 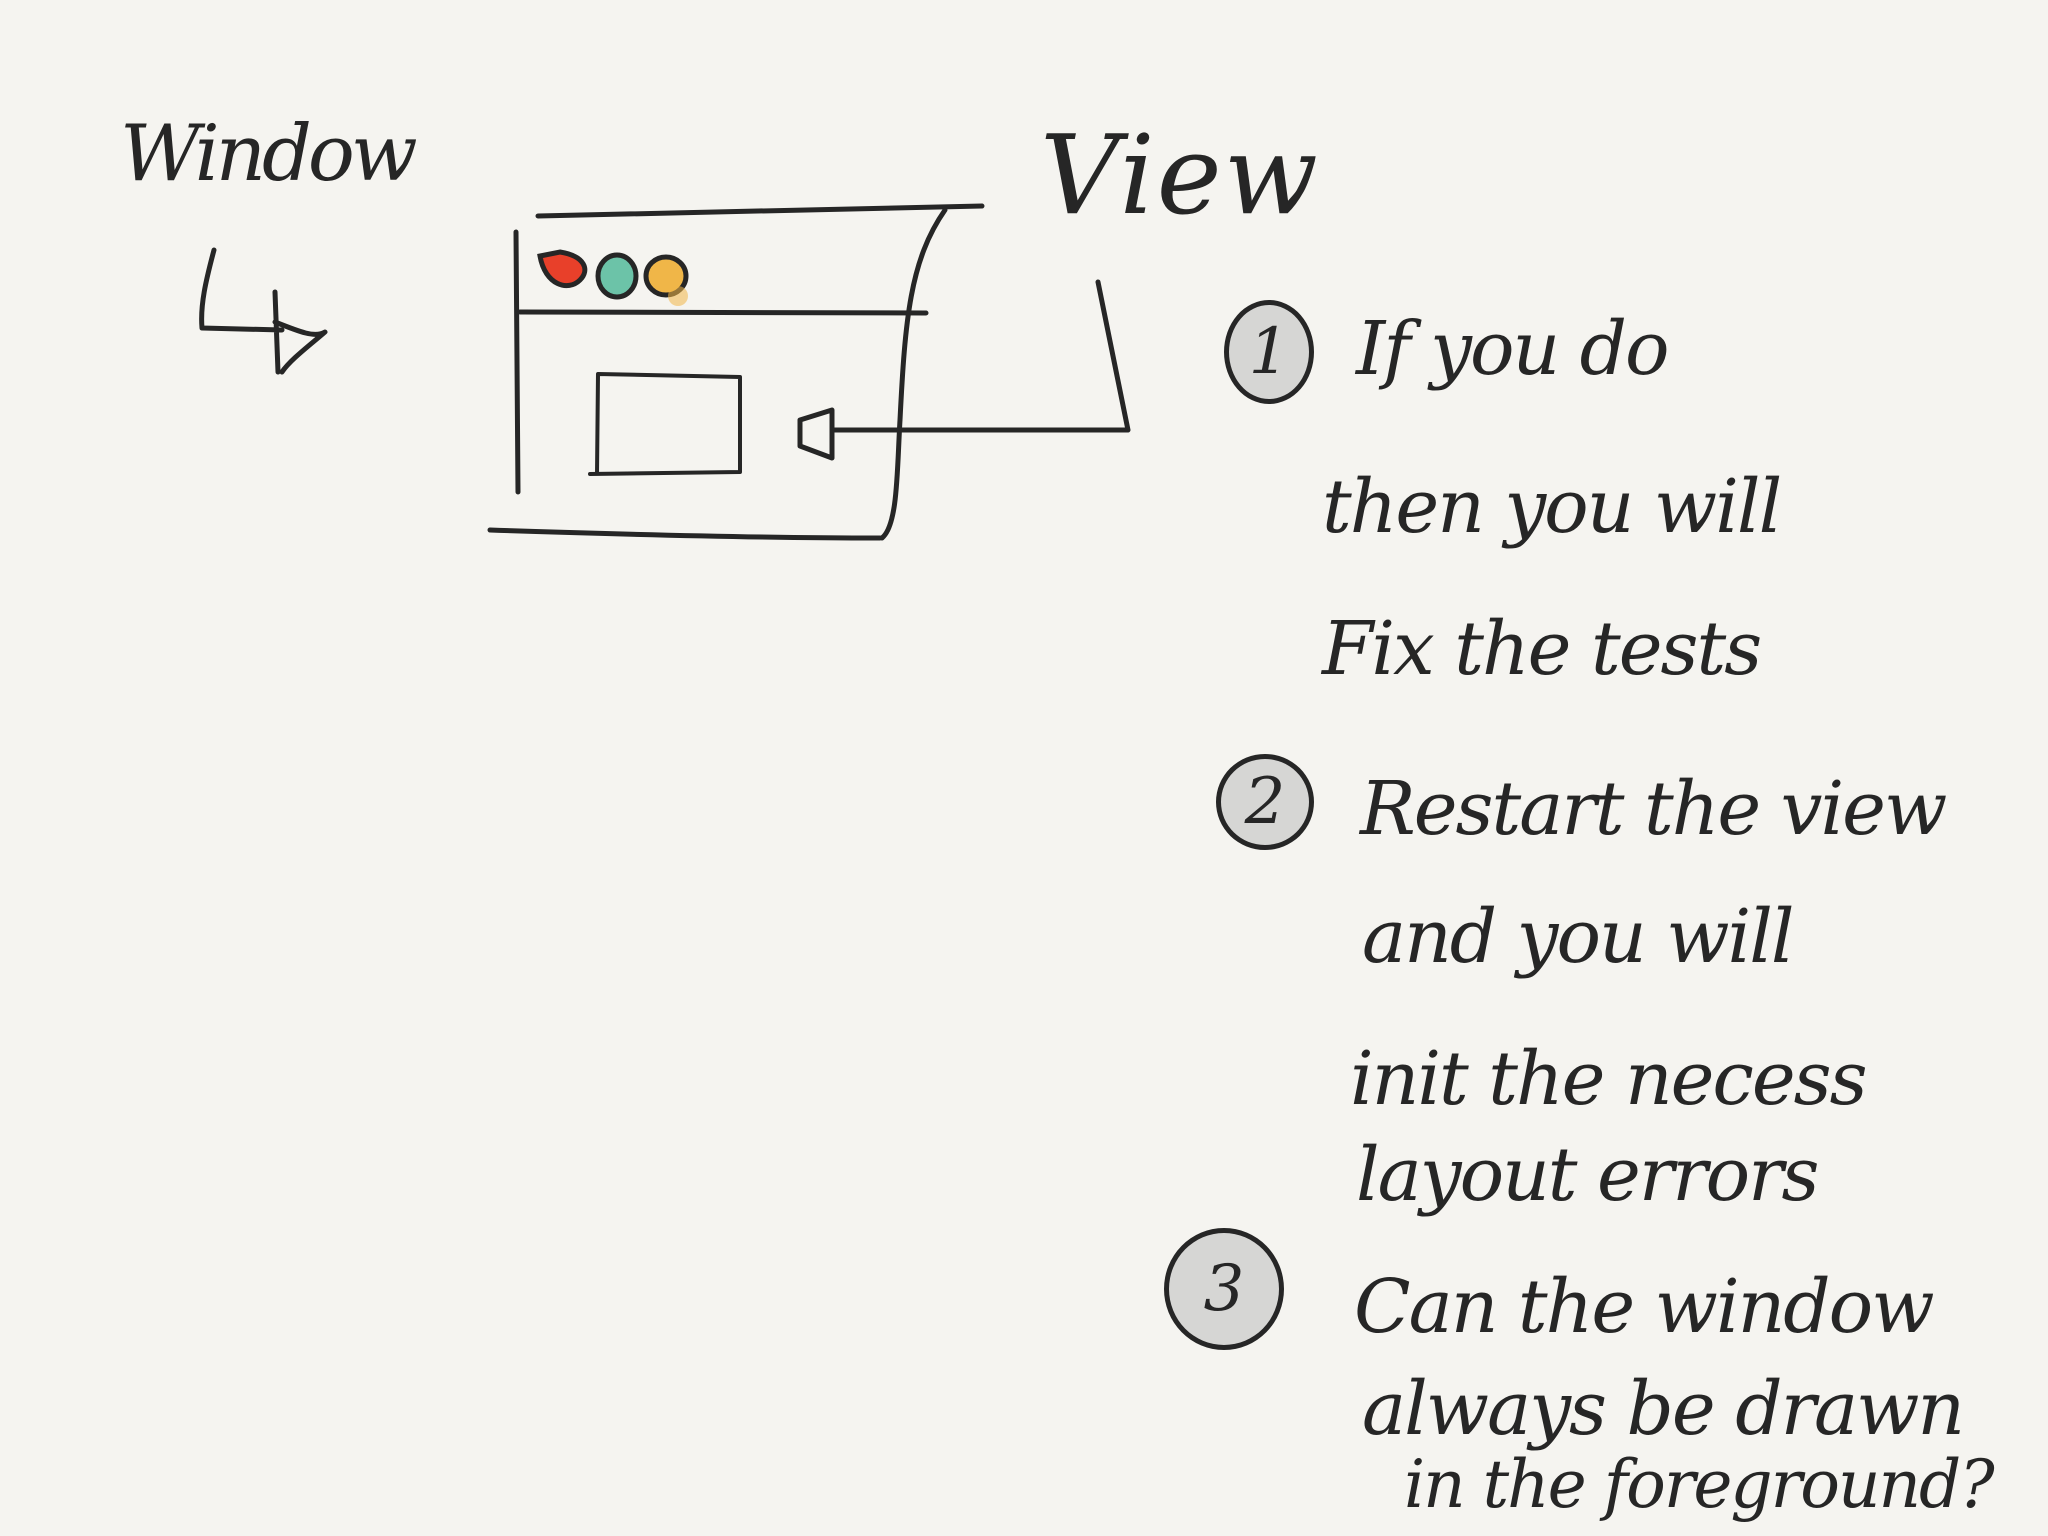 What do you see at coordinates (1552, 507) in the screenshot?
I see `note-1-line-2: then you will` at bounding box center [1552, 507].